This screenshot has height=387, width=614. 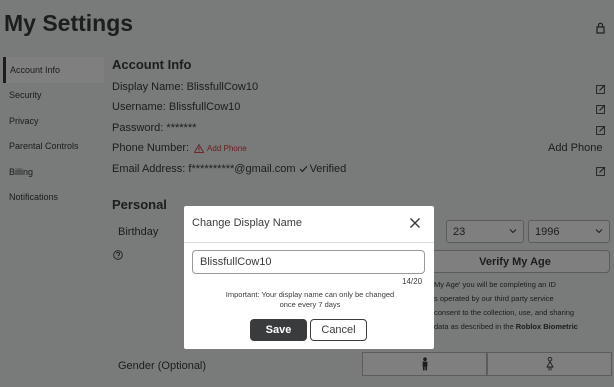 I want to click on dialog-title: Change Display Name, so click(x=247, y=223).